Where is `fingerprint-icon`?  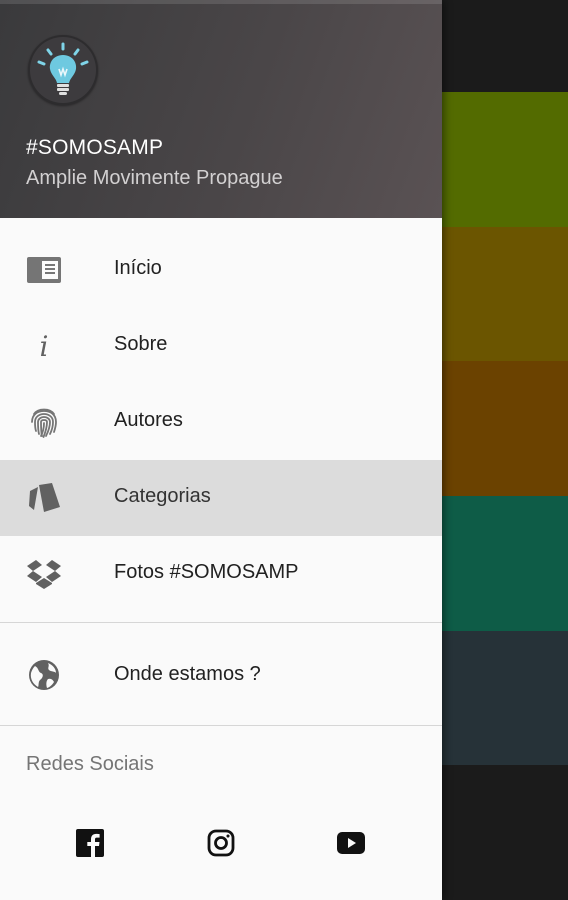
fingerprint-icon is located at coordinates (44, 422).